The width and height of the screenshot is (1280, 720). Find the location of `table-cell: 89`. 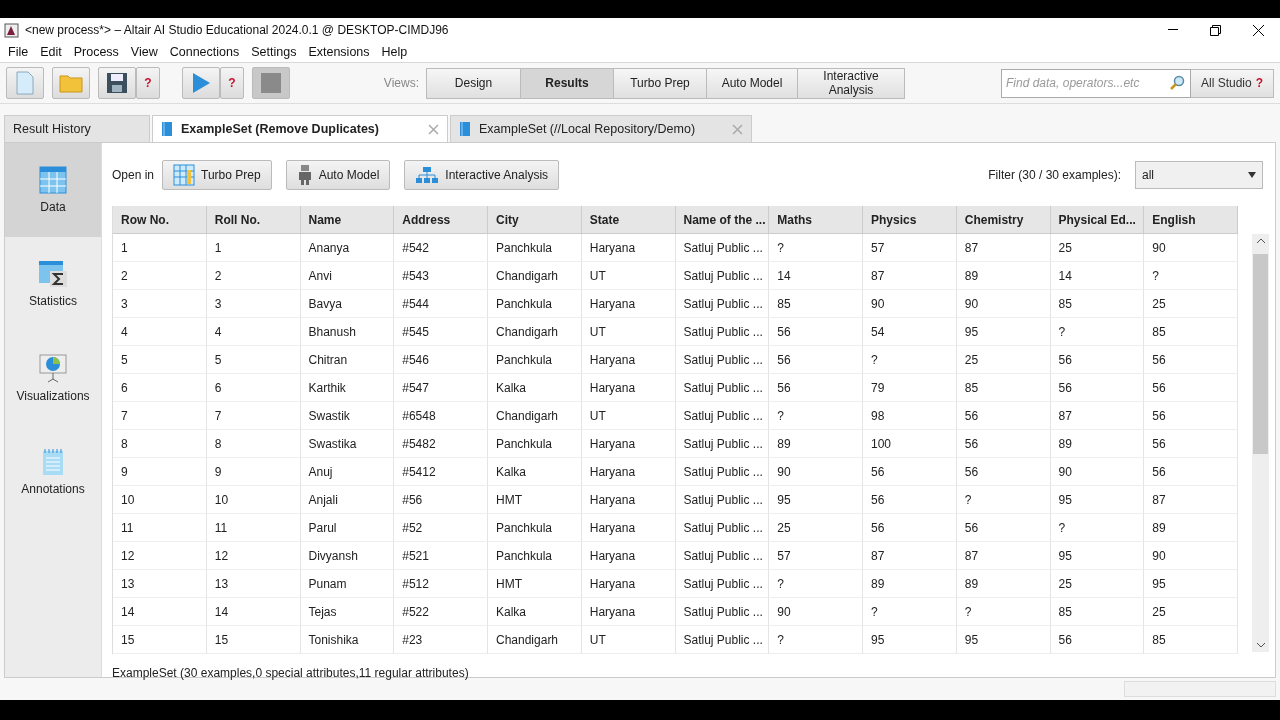

table-cell: 89 is located at coordinates (1191, 528).